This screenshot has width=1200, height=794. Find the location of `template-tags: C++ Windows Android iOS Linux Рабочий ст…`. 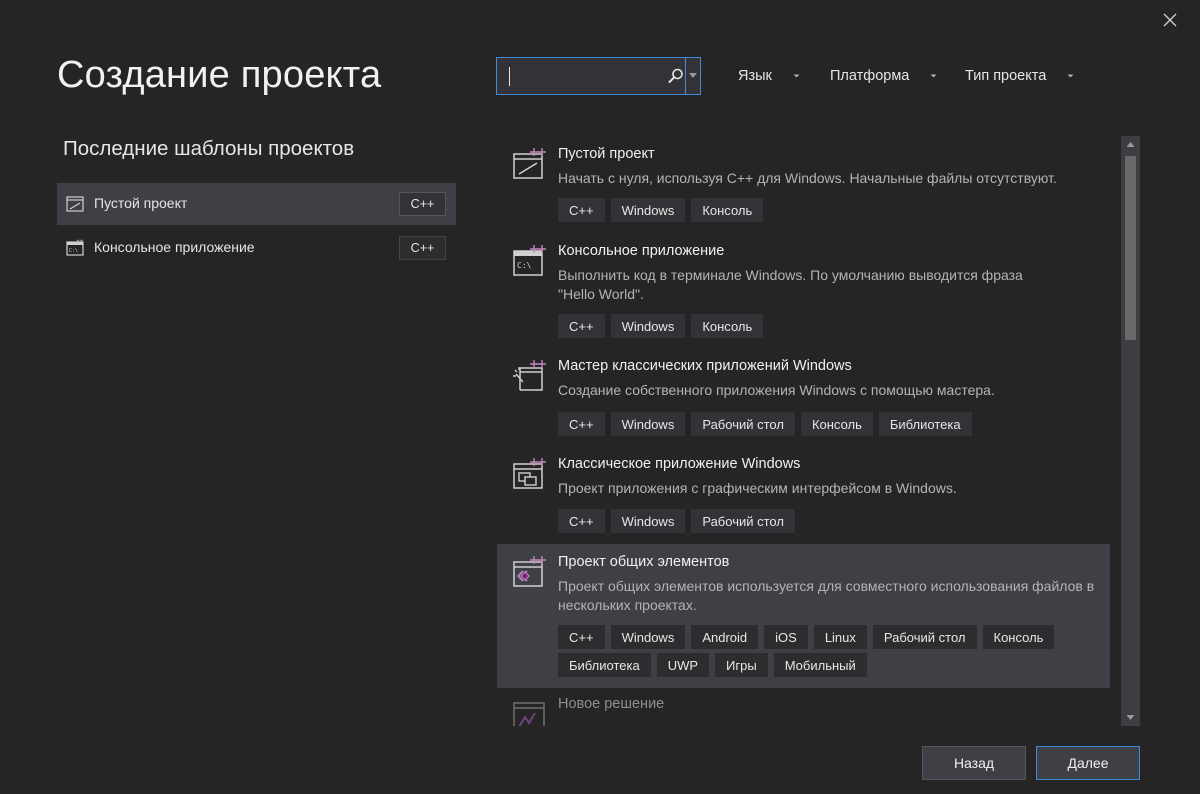

template-tags: C++ Windows Android iOS Linux Рабочий ст… is located at coordinates (830, 651).